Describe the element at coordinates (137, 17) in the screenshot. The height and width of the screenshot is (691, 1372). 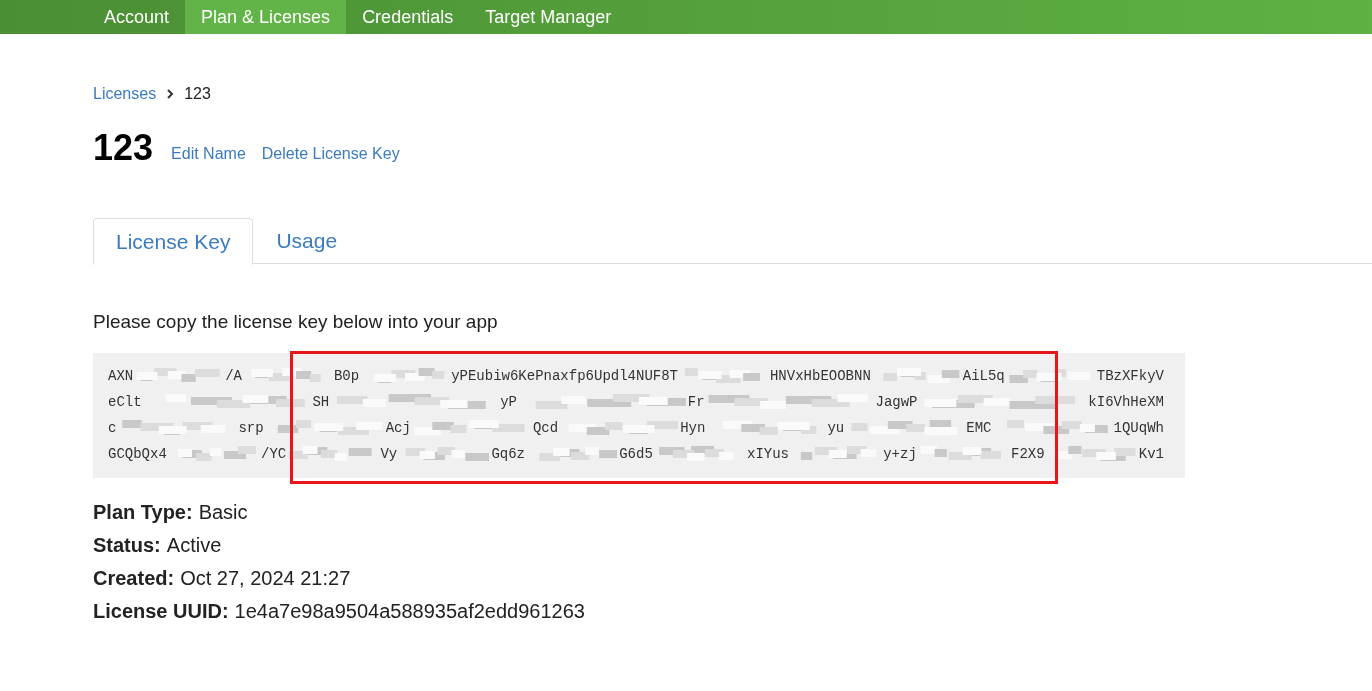
I see `nav-tab: Account` at that location.